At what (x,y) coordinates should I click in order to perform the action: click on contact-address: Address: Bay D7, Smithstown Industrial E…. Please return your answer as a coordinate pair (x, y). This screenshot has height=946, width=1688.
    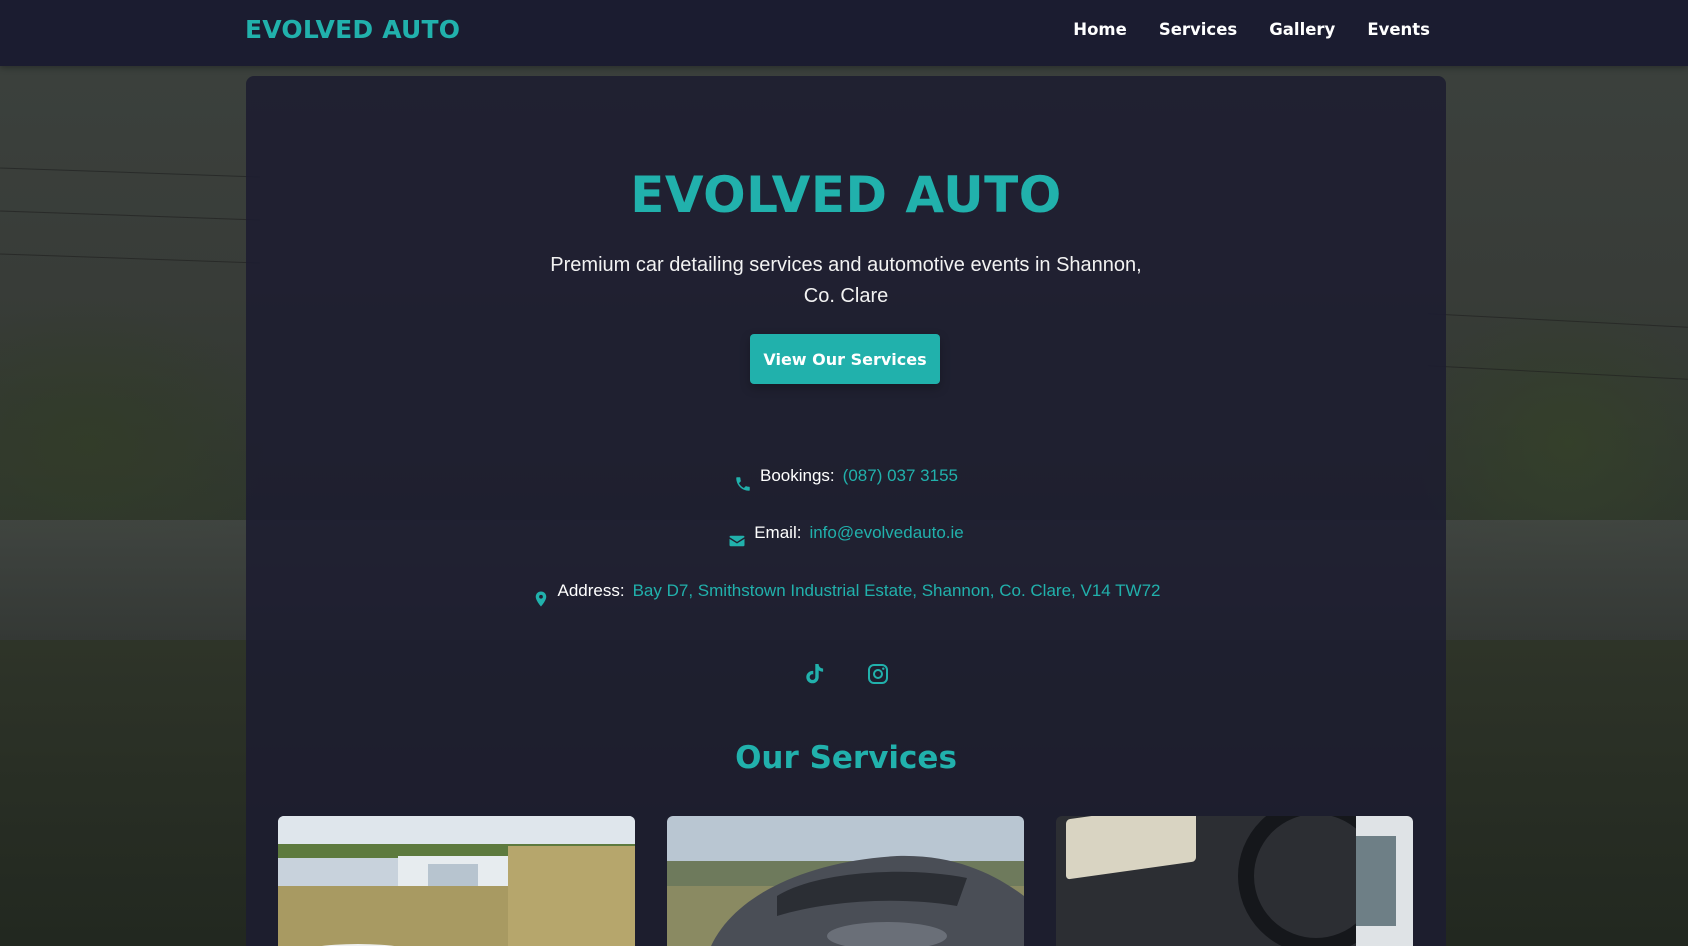
    Looking at the image, I should click on (846, 594).